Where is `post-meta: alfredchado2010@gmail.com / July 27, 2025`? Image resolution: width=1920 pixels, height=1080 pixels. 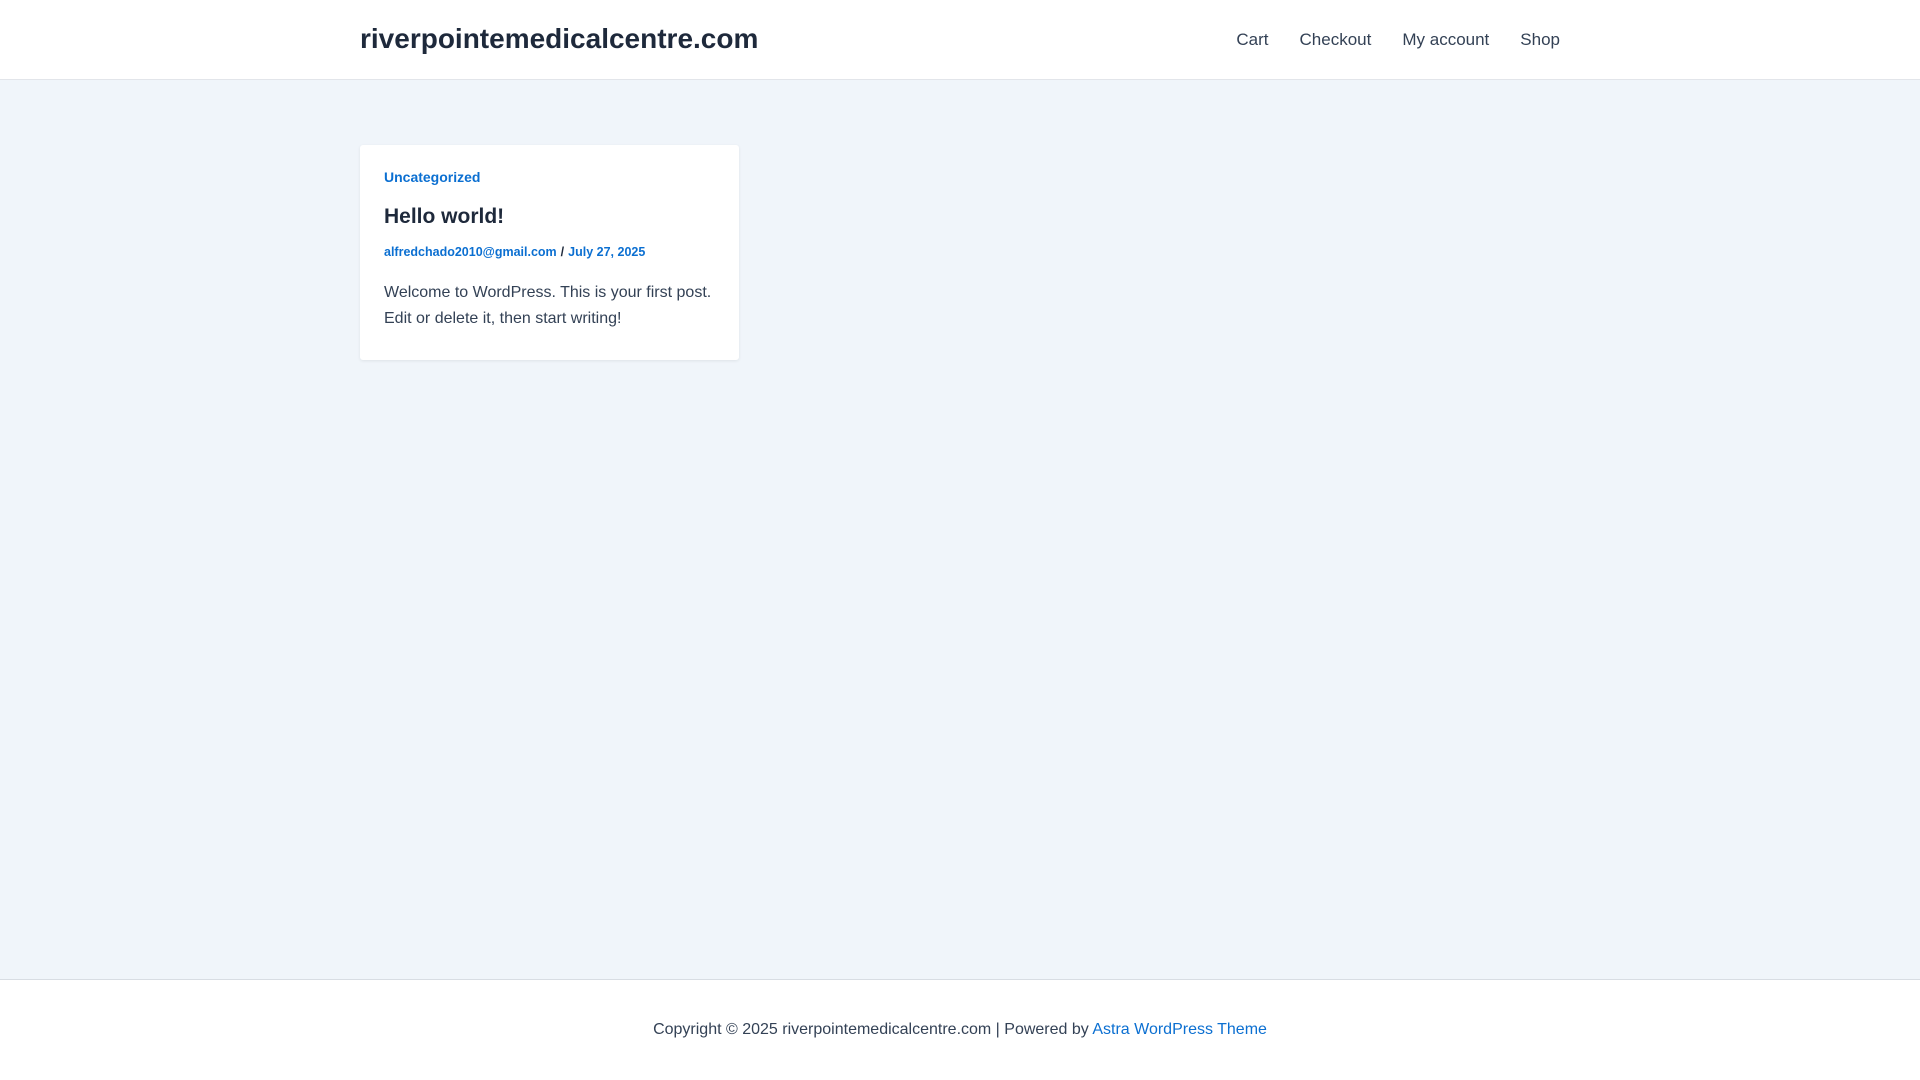
post-meta: alfredchado2010@gmail.com / July 27, 2025 is located at coordinates (549, 252).